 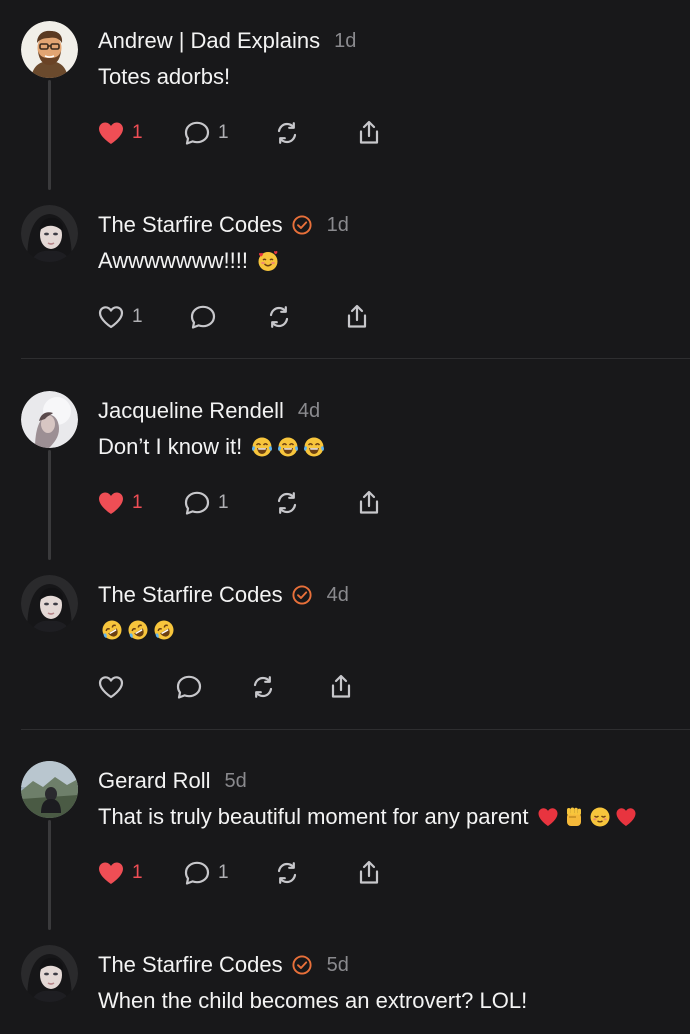 I want to click on heart-icon, so click(x=111, y=687).